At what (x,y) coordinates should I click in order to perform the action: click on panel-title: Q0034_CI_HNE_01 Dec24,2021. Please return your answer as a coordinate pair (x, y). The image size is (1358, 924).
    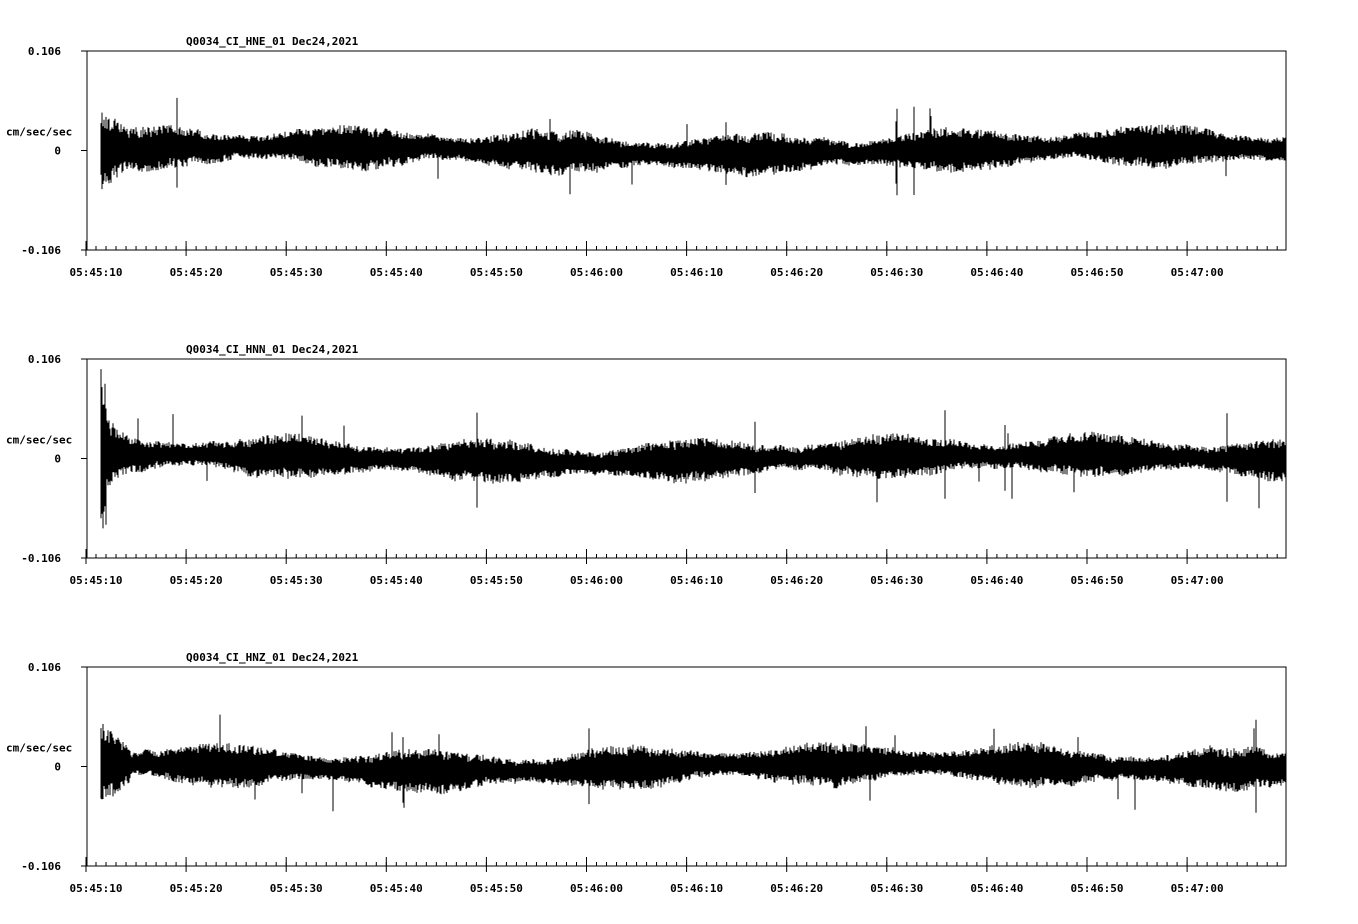
    Looking at the image, I should click on (272, 41).